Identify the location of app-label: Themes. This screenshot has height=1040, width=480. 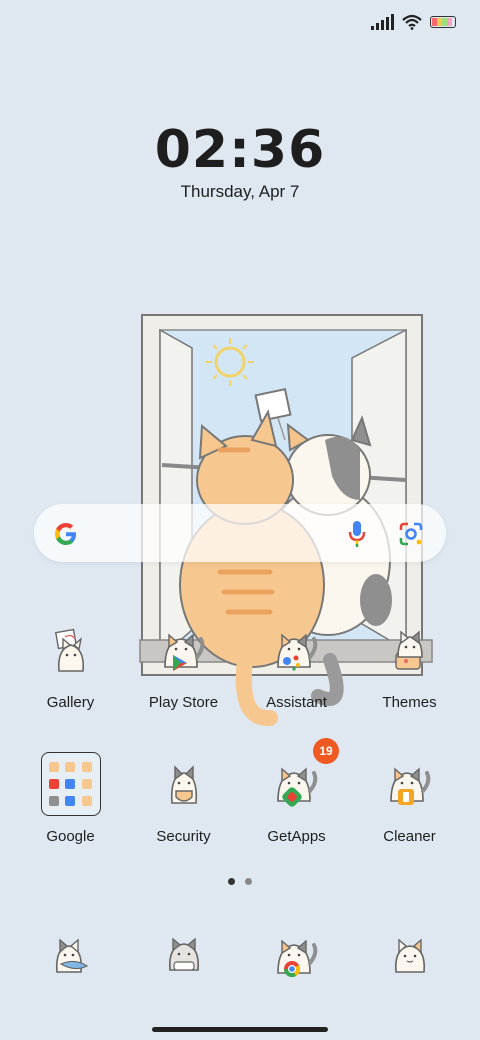
(409, 702).